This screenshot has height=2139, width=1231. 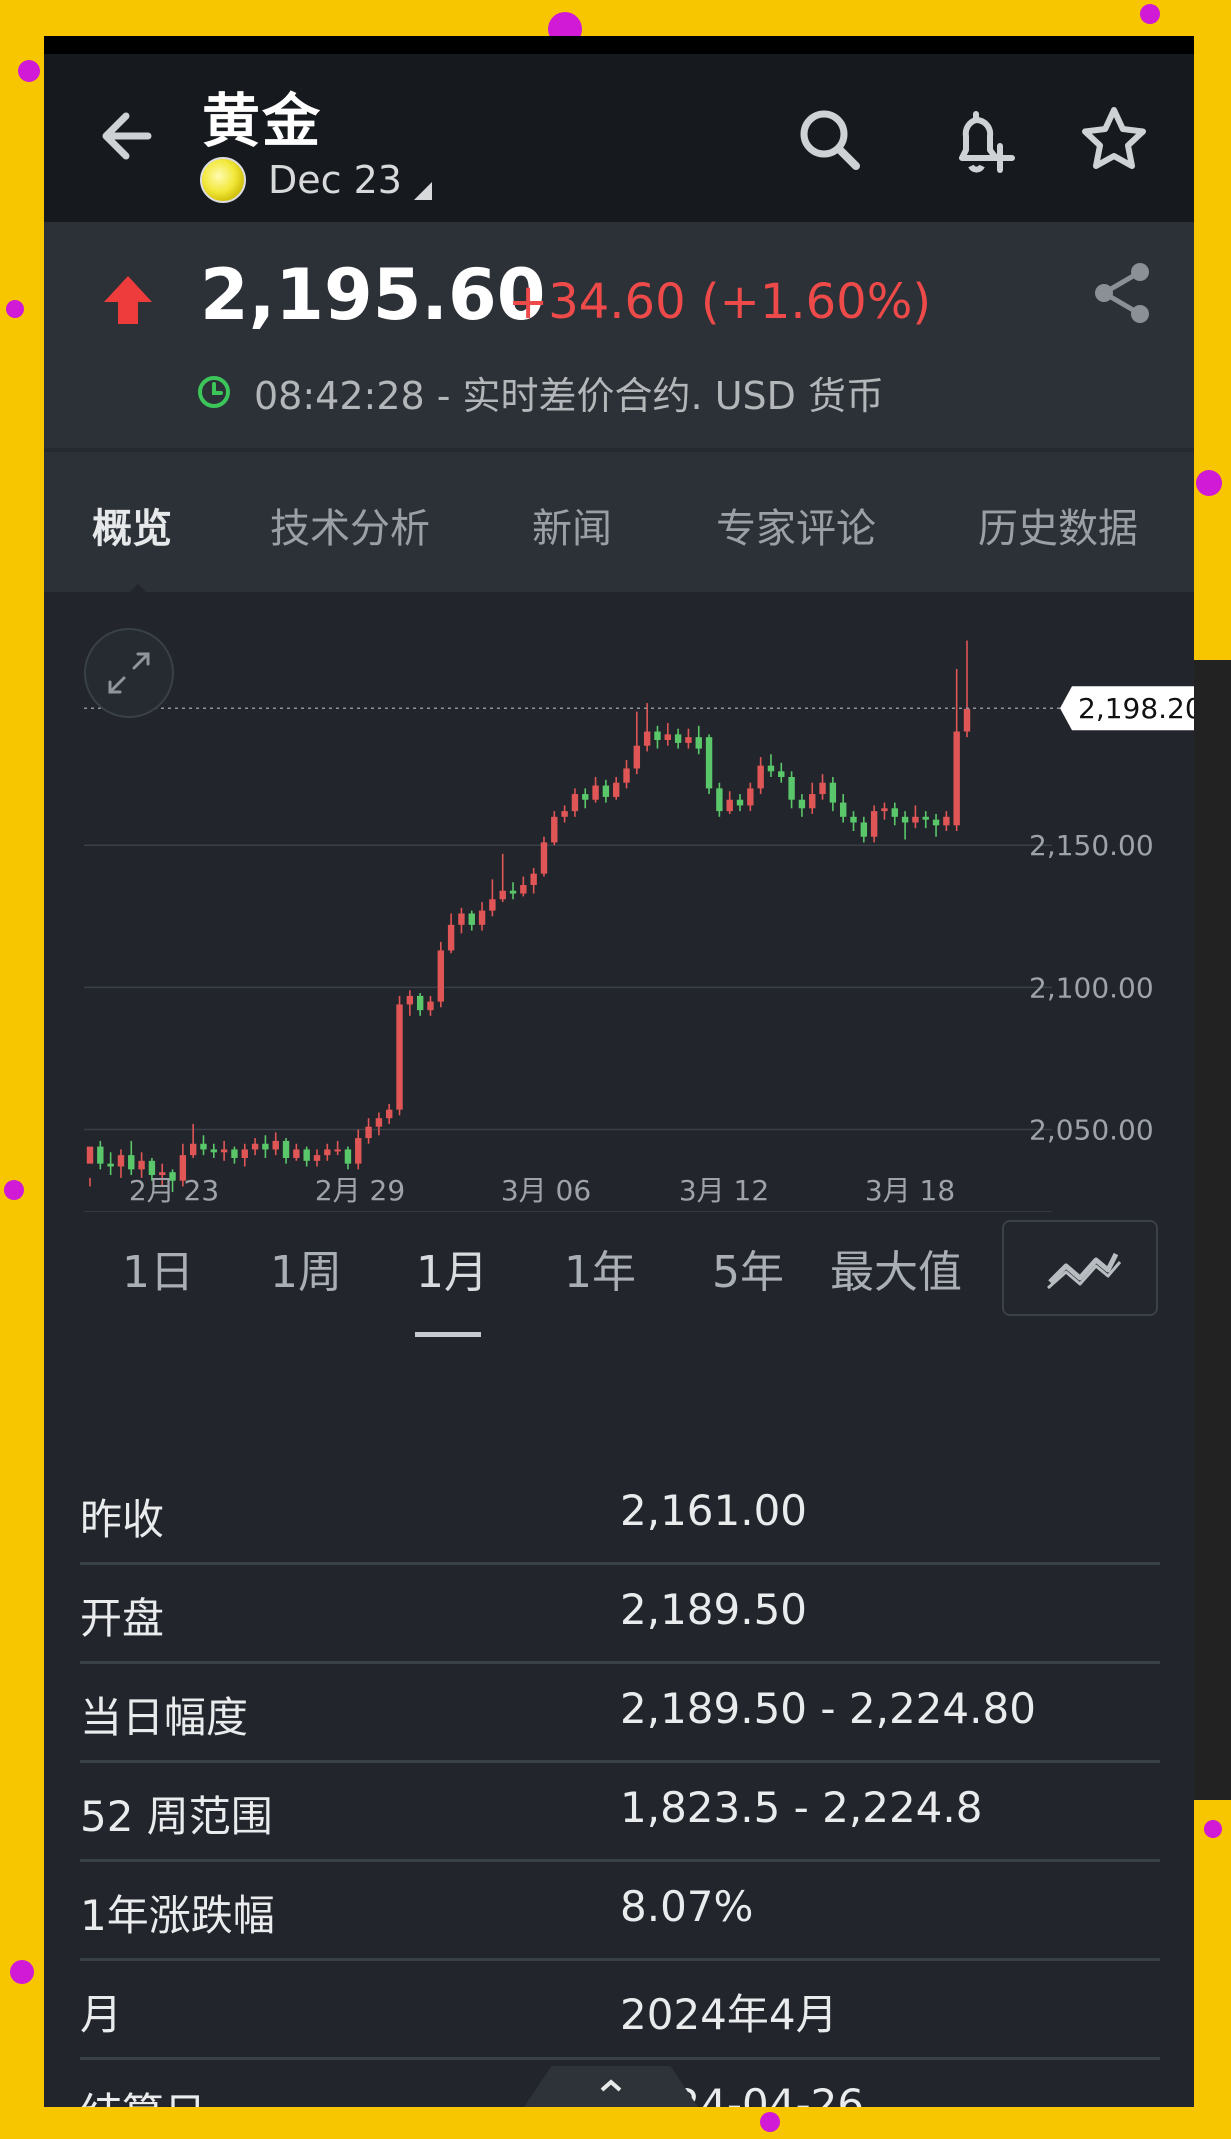 What do you see at coordinates (1058, 525) in the screenshot?
I see `tab-historical-data: 历史数据` at bounding box center [1058, 525].